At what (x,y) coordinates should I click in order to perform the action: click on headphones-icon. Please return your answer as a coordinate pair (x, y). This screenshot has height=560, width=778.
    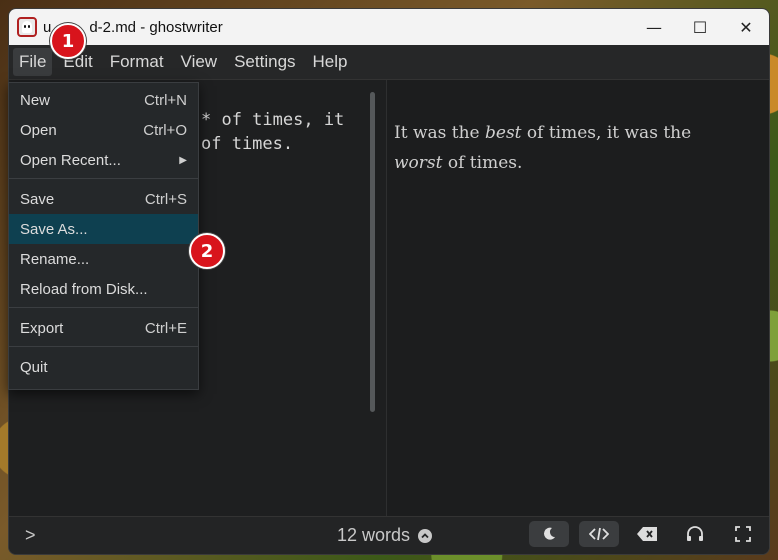
    Looking at the image, I should click on (695, 533).